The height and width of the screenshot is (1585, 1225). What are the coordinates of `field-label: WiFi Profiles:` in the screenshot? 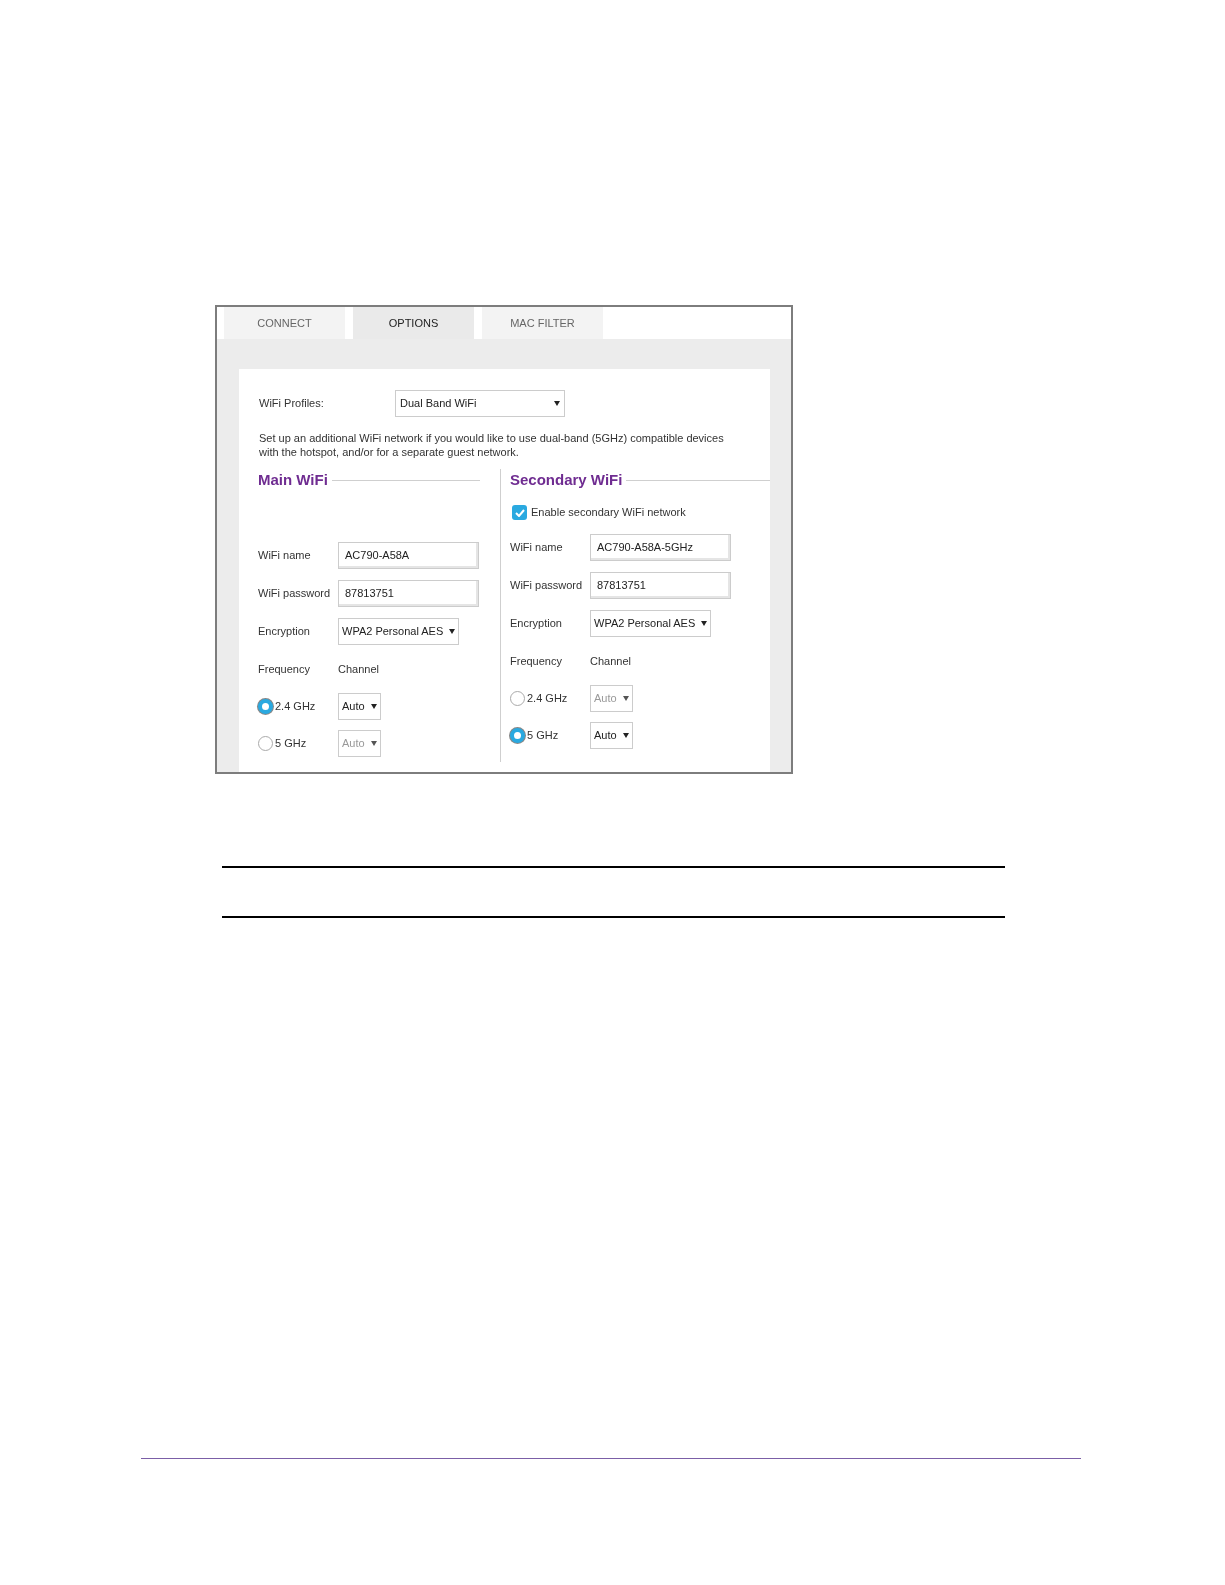 It's located at (292, 403).